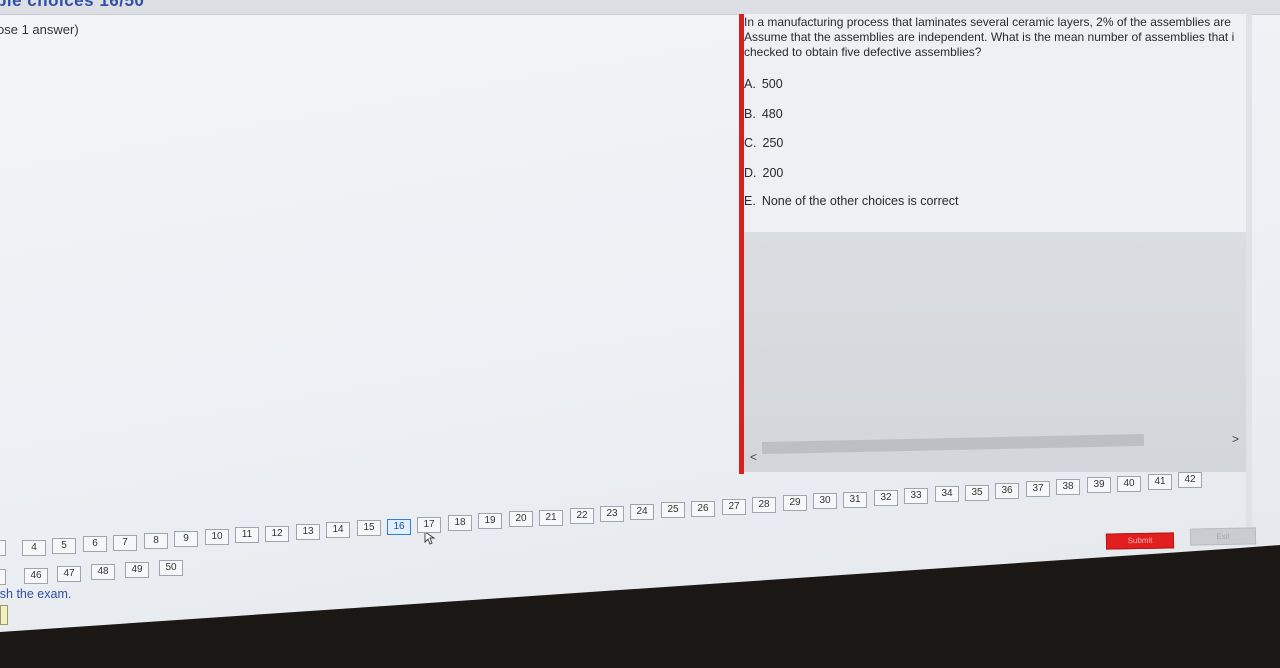 Image resolution: width=1280 pixels, height=668 pixels. What do you see at coordinates (460, 523) in the screenshot?
I see `question-nav-button: 18` at bounding box center [460, 523].